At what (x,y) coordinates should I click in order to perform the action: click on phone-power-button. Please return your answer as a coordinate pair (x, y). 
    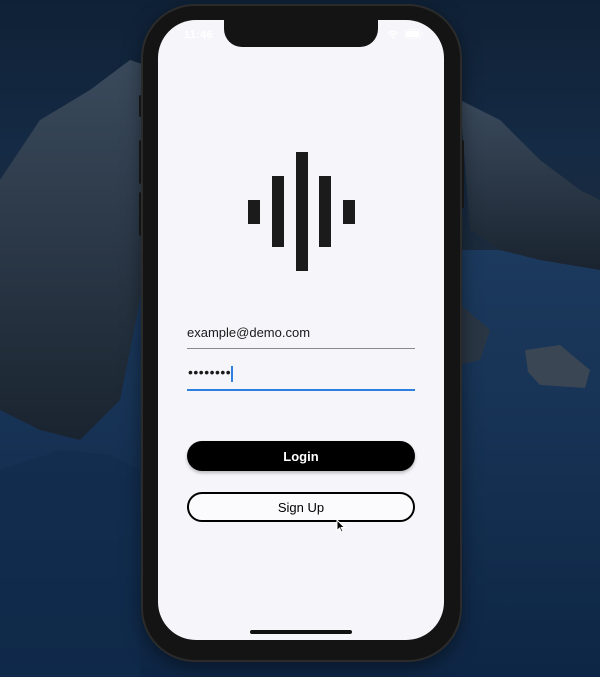
    Looking at the image, I should click on (462, 174).